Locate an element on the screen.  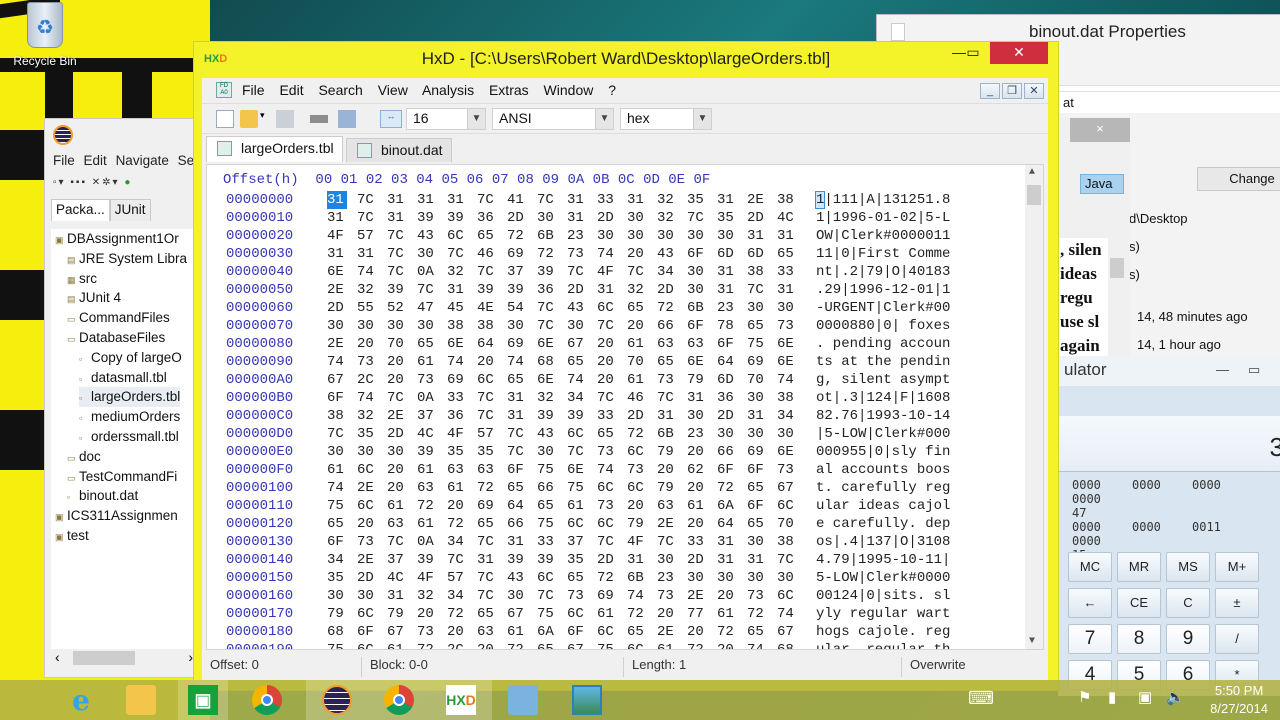
row-hex-bytes: 30 30 31 32 34 7C 30 7C 73 69 74 73 2E 20 73 6C is located at coordinates (567, 596).